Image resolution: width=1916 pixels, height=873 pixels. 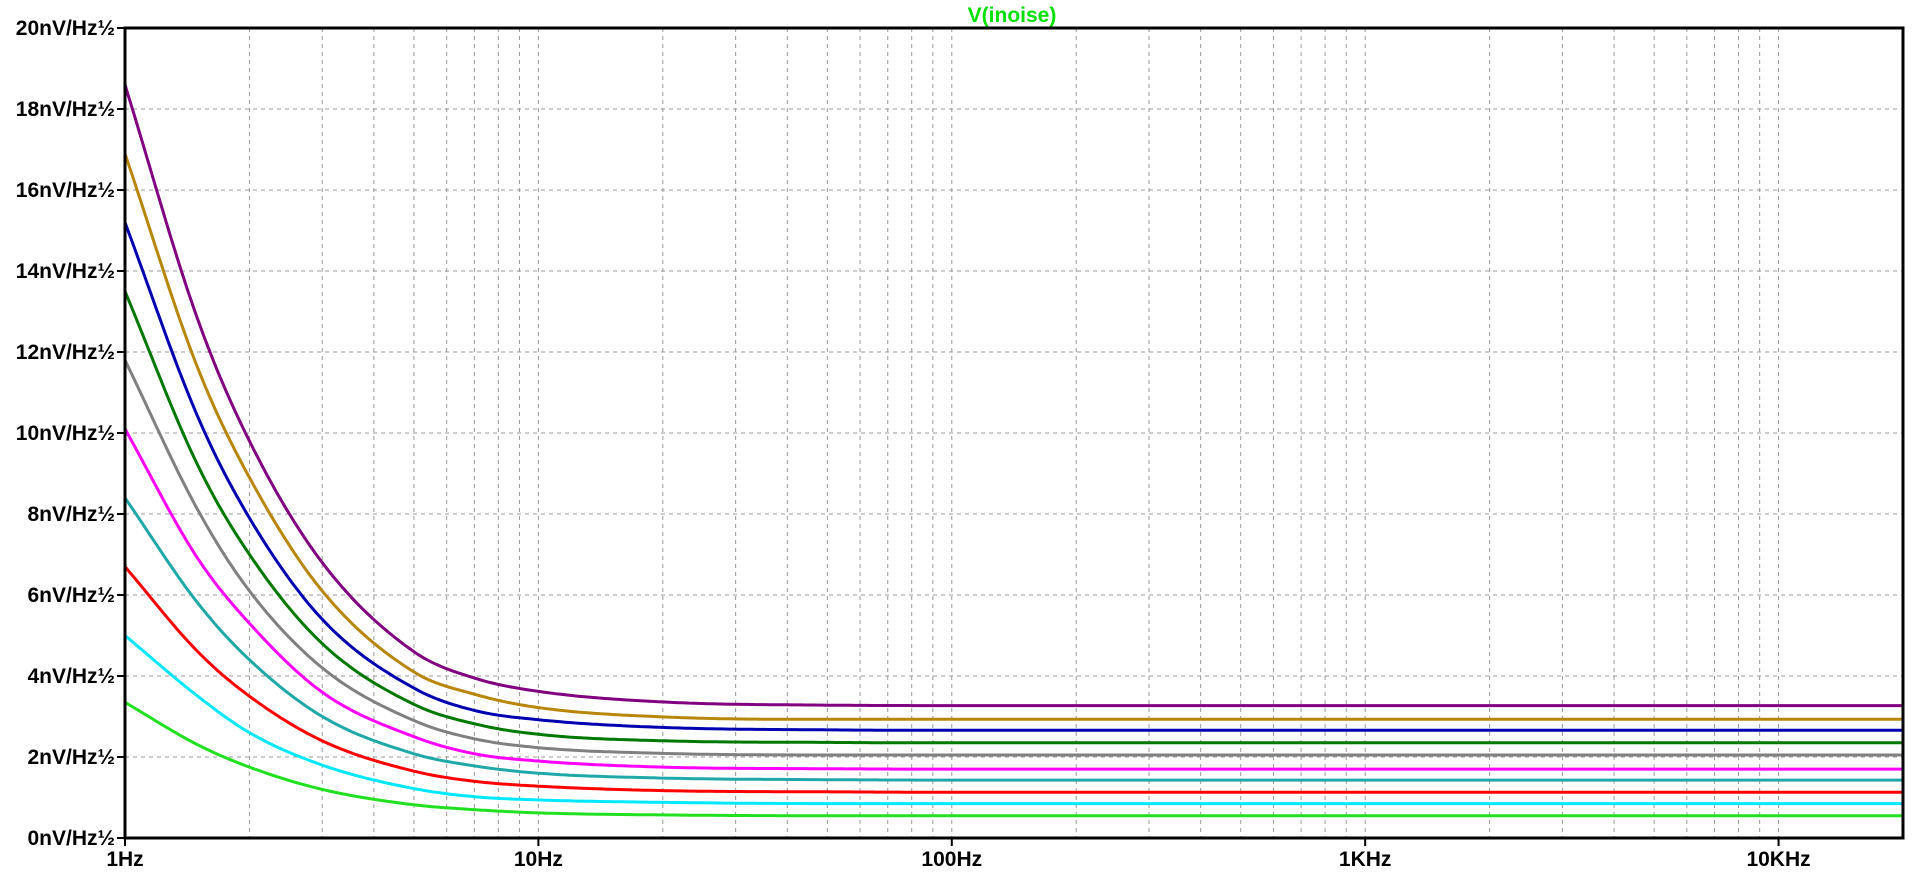 What do you see at coordinates (65, 28) in the screenshot?
I see `y-tick-label: 20nV/Hz½` at bounding box center [65, 28].